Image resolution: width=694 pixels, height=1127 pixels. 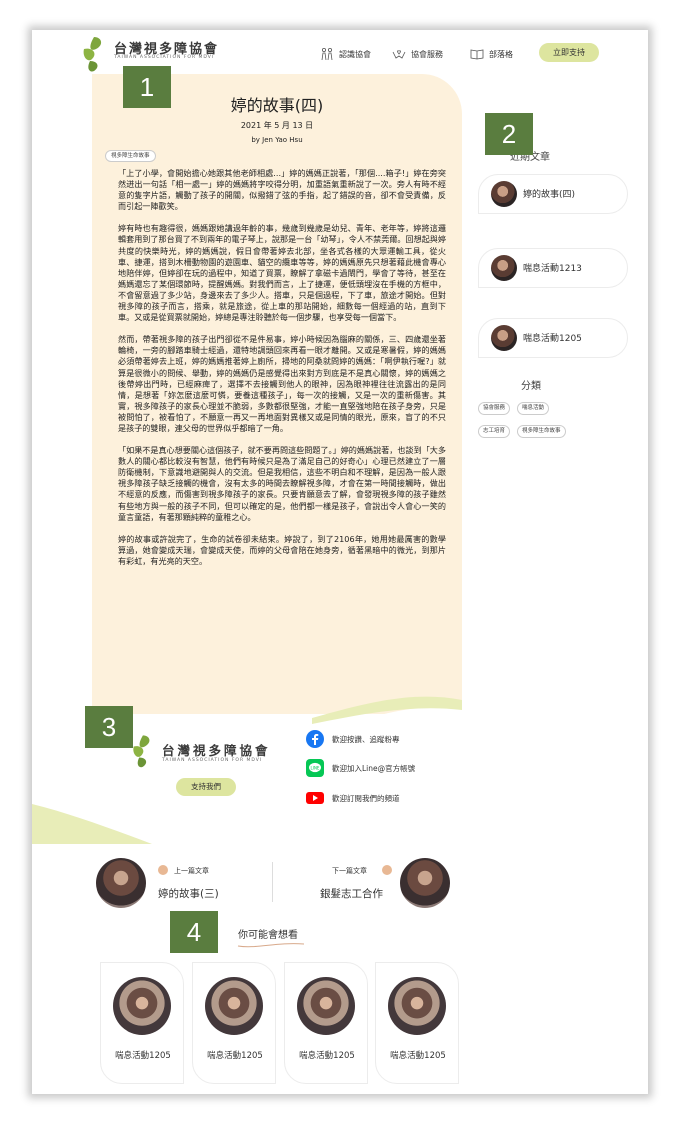 What do you see at coordinates (277, 125) in the screenshot?
I see `article-date: 2021 年 5 月 13 日` at bounding box center [277, 125].